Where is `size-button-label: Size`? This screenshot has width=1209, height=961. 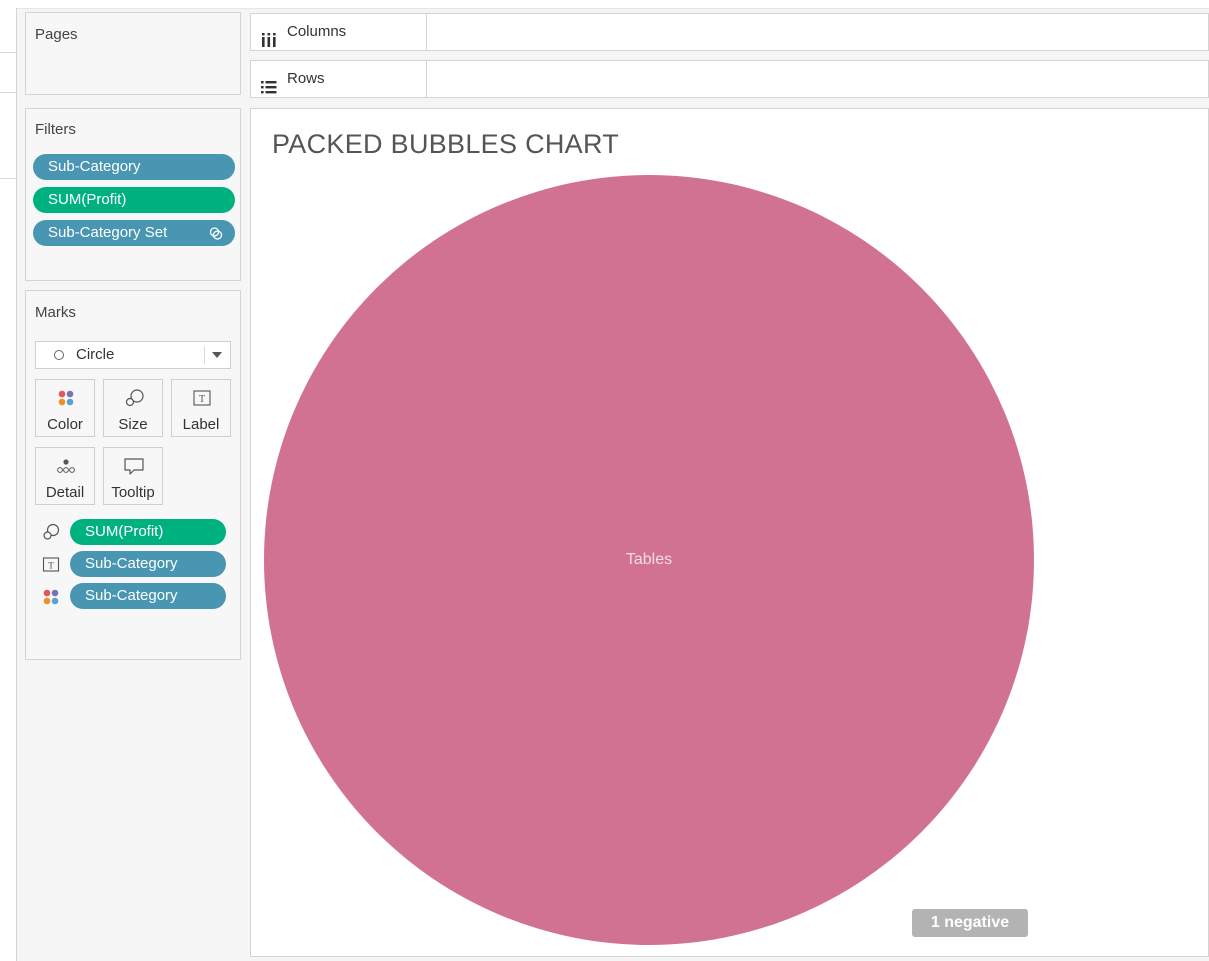
size-button-label: Size is located at coordinates (133, 424).